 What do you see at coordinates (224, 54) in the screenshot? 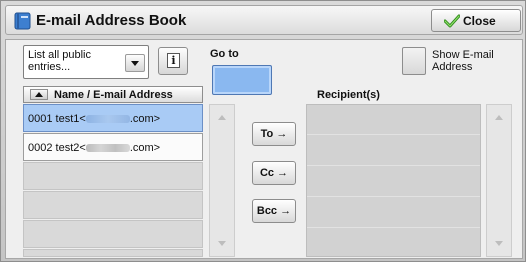
I see `goto-label: Go to` at bounding box center [224, 54].